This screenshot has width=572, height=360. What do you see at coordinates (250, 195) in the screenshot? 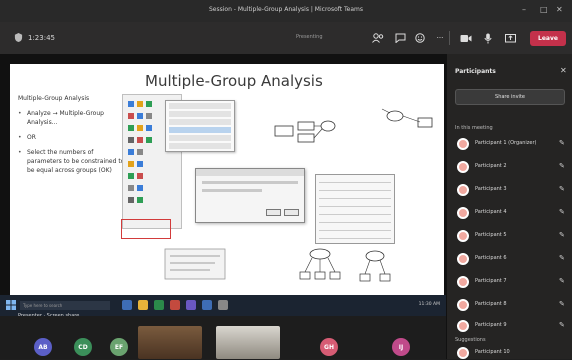
I see `dialog-screenshot` at bounding box center [250, 195].